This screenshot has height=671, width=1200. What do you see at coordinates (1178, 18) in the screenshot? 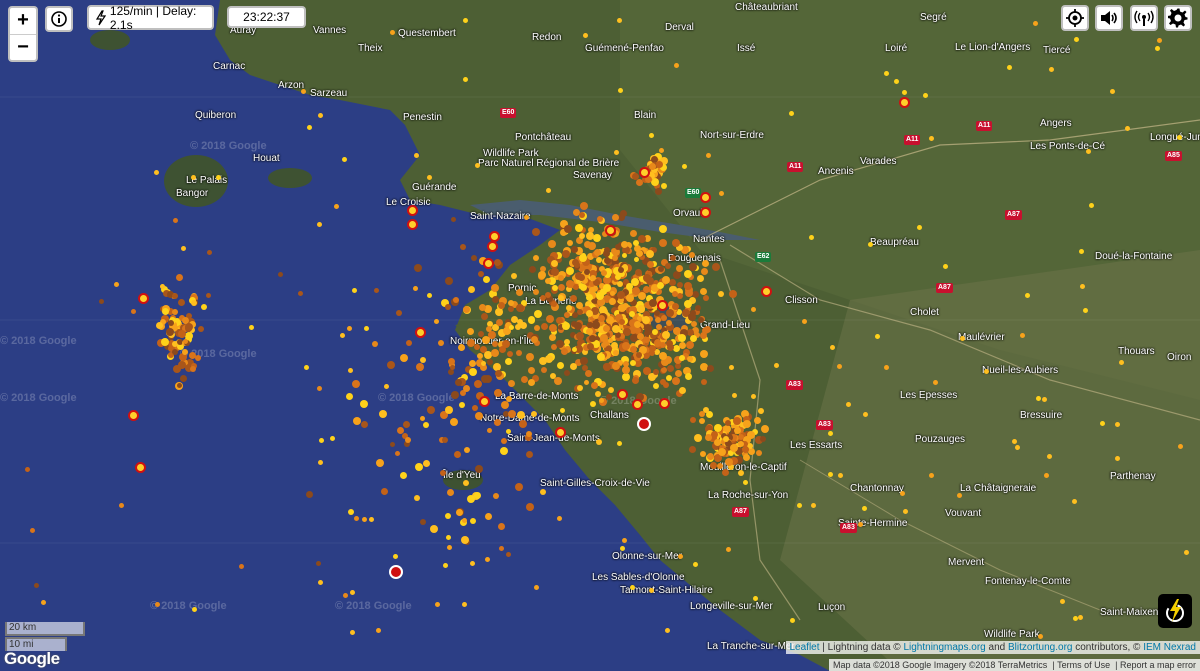
I see `settings-button` at bounding box center [1178, 18].